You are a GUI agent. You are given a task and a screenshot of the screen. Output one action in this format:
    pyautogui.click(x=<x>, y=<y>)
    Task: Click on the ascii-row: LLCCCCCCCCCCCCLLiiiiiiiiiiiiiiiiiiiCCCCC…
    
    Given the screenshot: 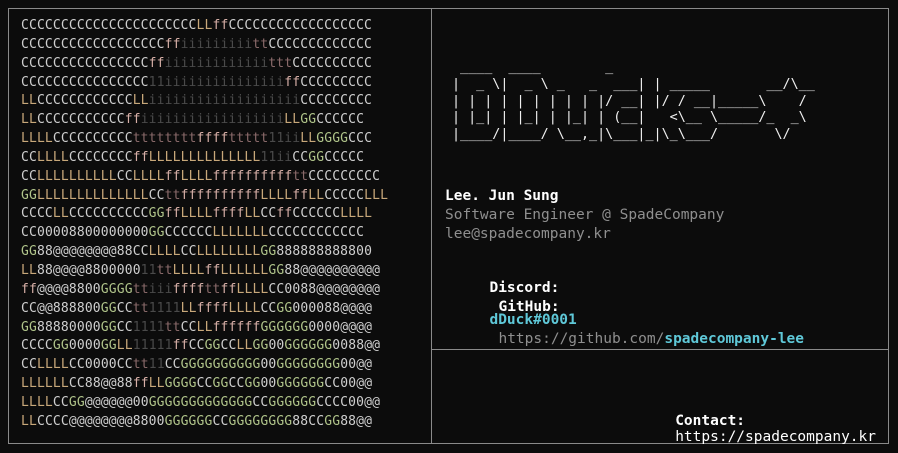 What is the action you would take?
    pyautogui.click(x=197, y=101)
    